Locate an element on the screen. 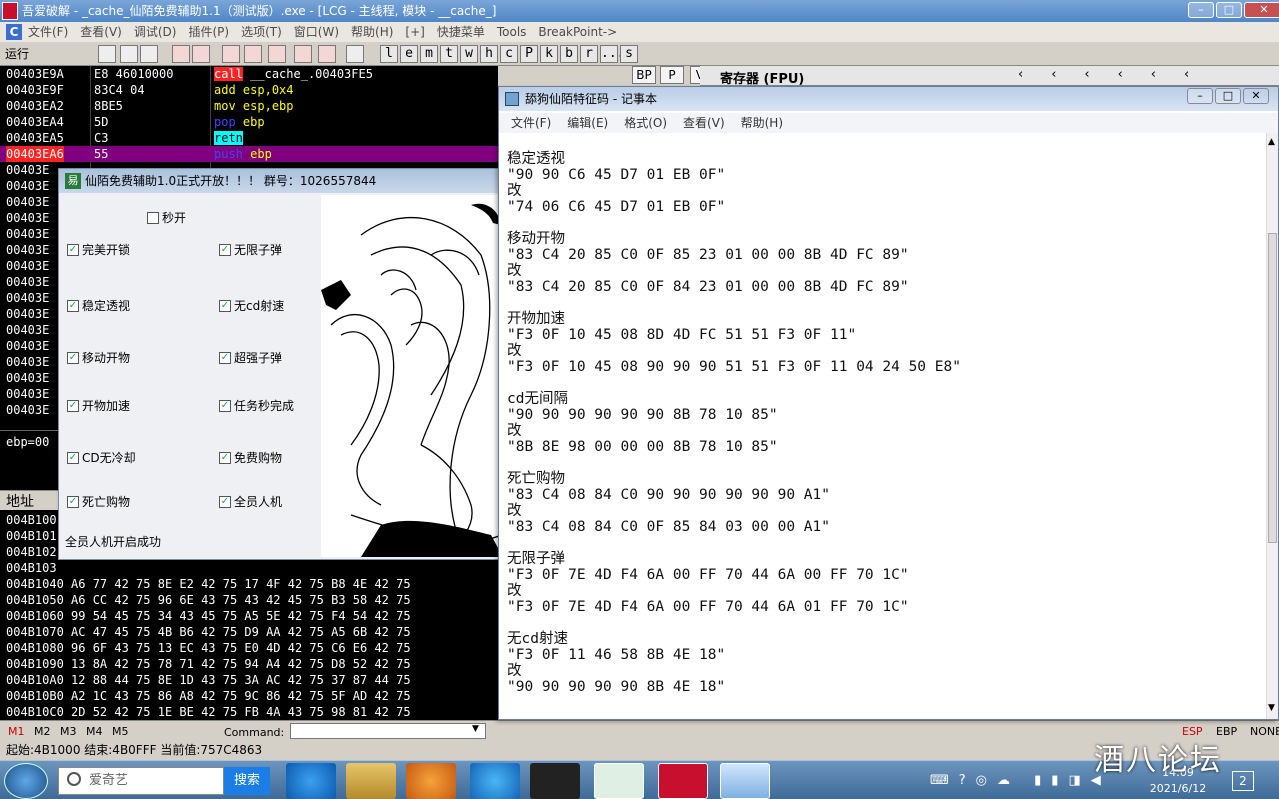  checkbox-option: ✓ 开物加速 is located at coordinates (98, 405).